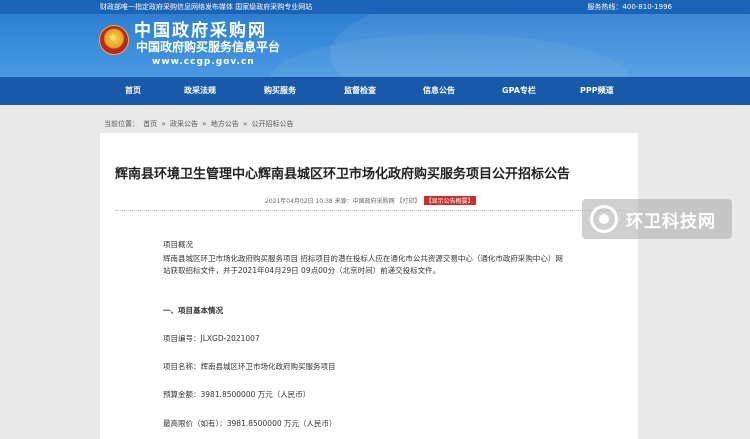  I want to click on nav-purchase-services: 购买服务, so click(280, 91).